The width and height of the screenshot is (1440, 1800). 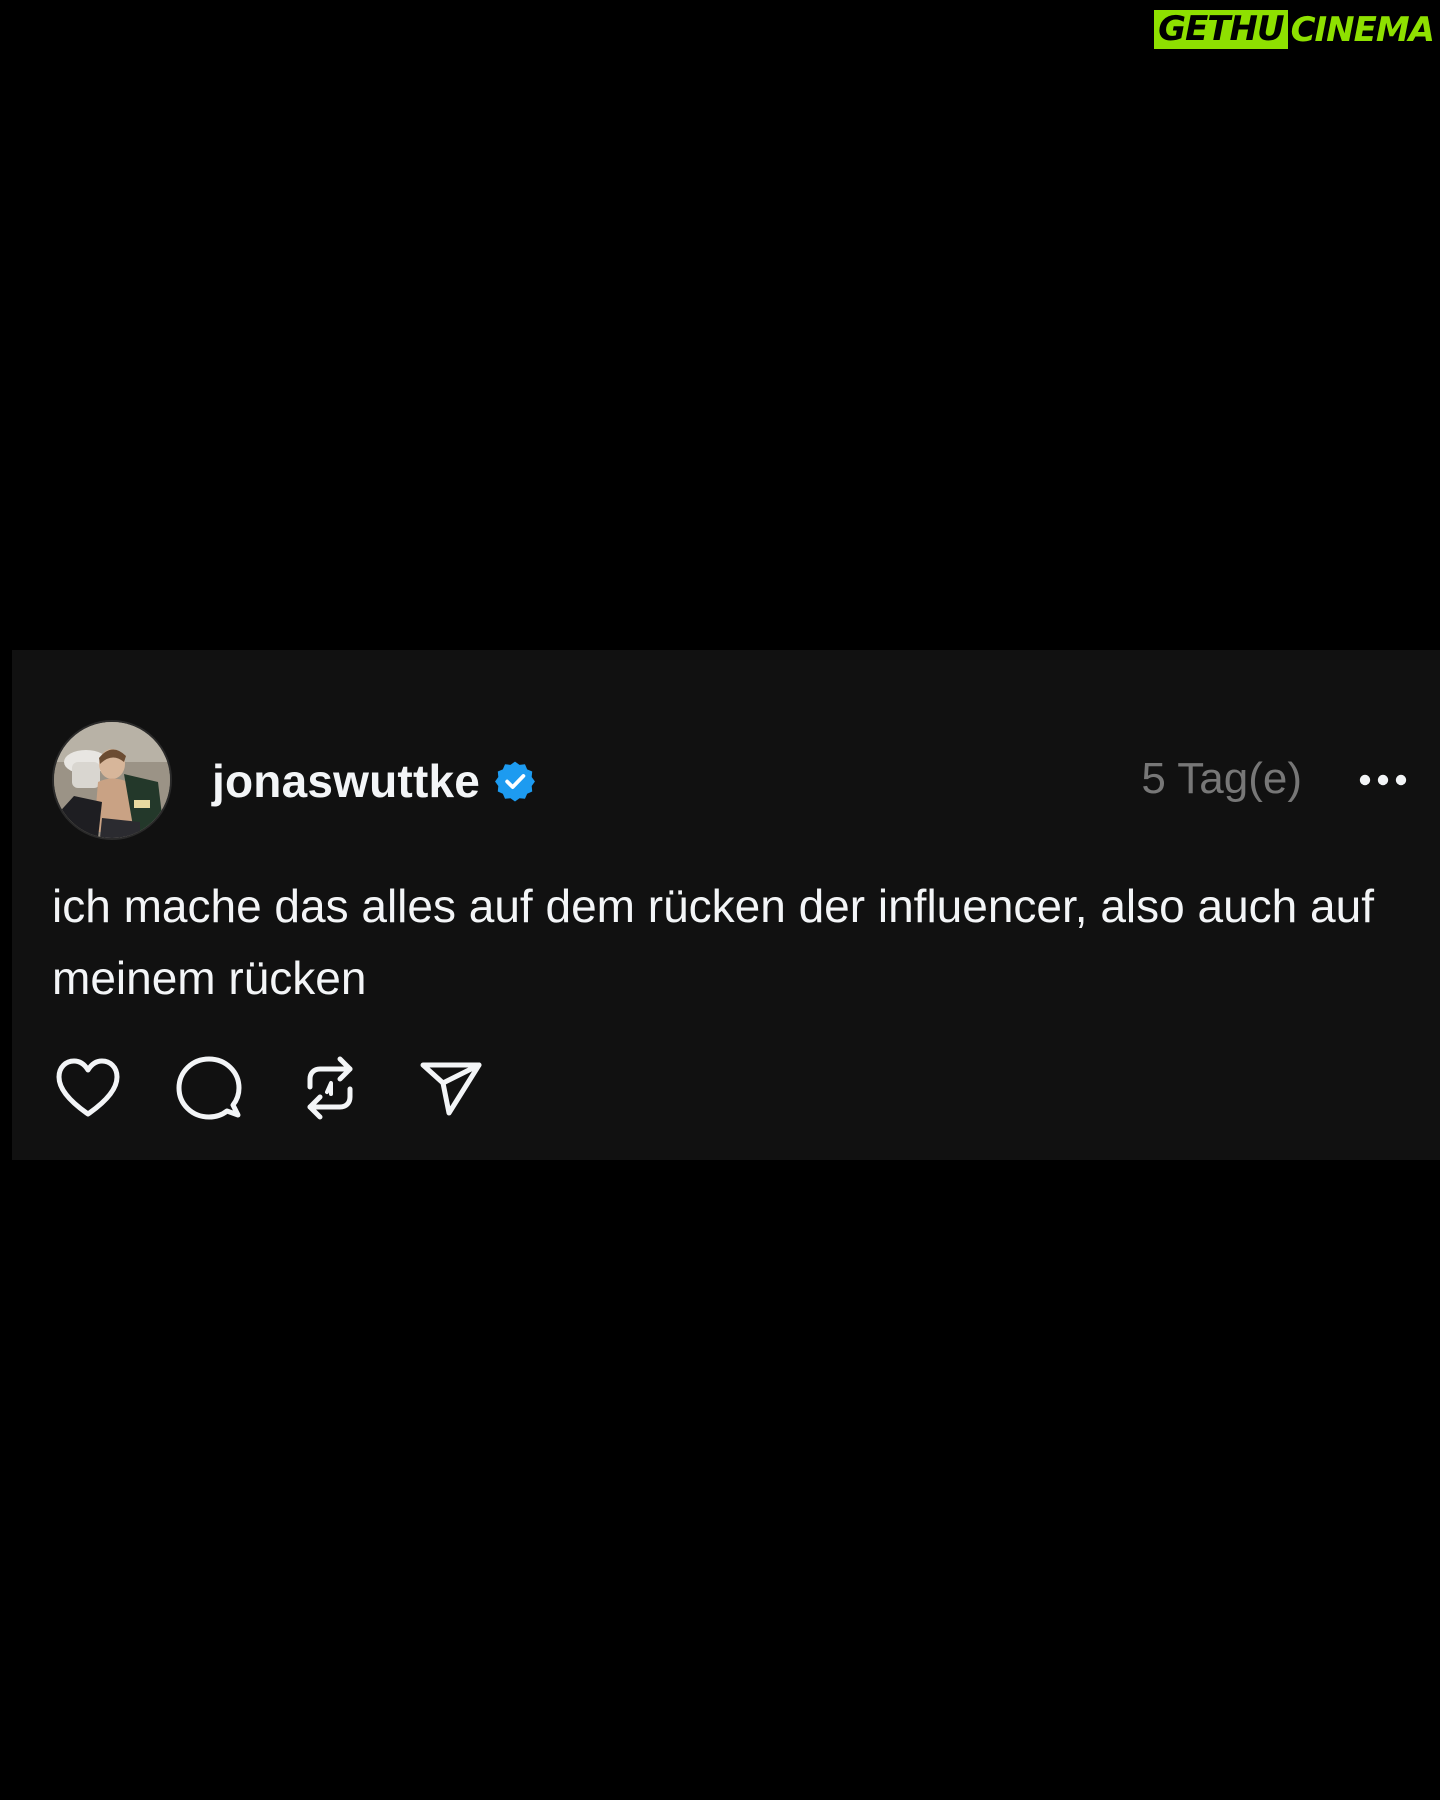 What do you see at coordinates (1362, 29) in the screenshot?
I see `watermark-text: CINEMA` at bounding box center [1362, 29].